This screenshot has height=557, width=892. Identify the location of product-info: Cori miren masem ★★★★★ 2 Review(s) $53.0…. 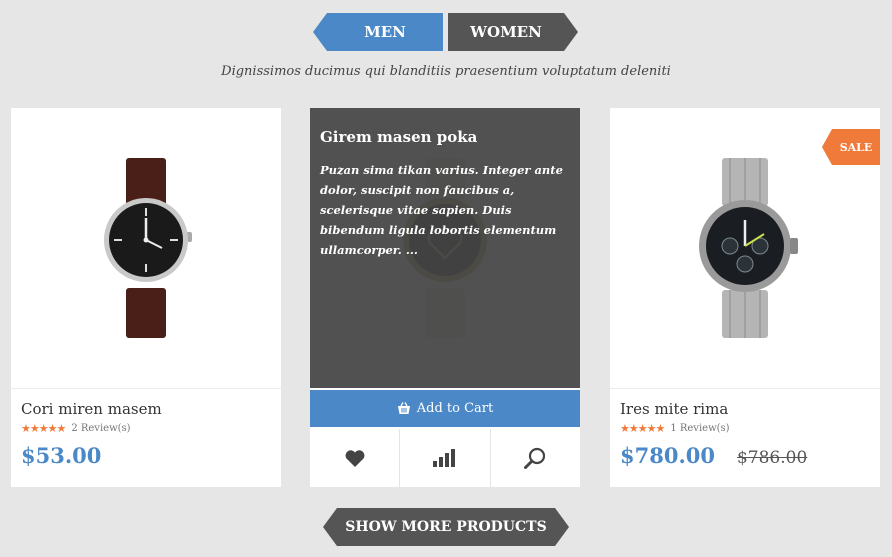
(146, 434).